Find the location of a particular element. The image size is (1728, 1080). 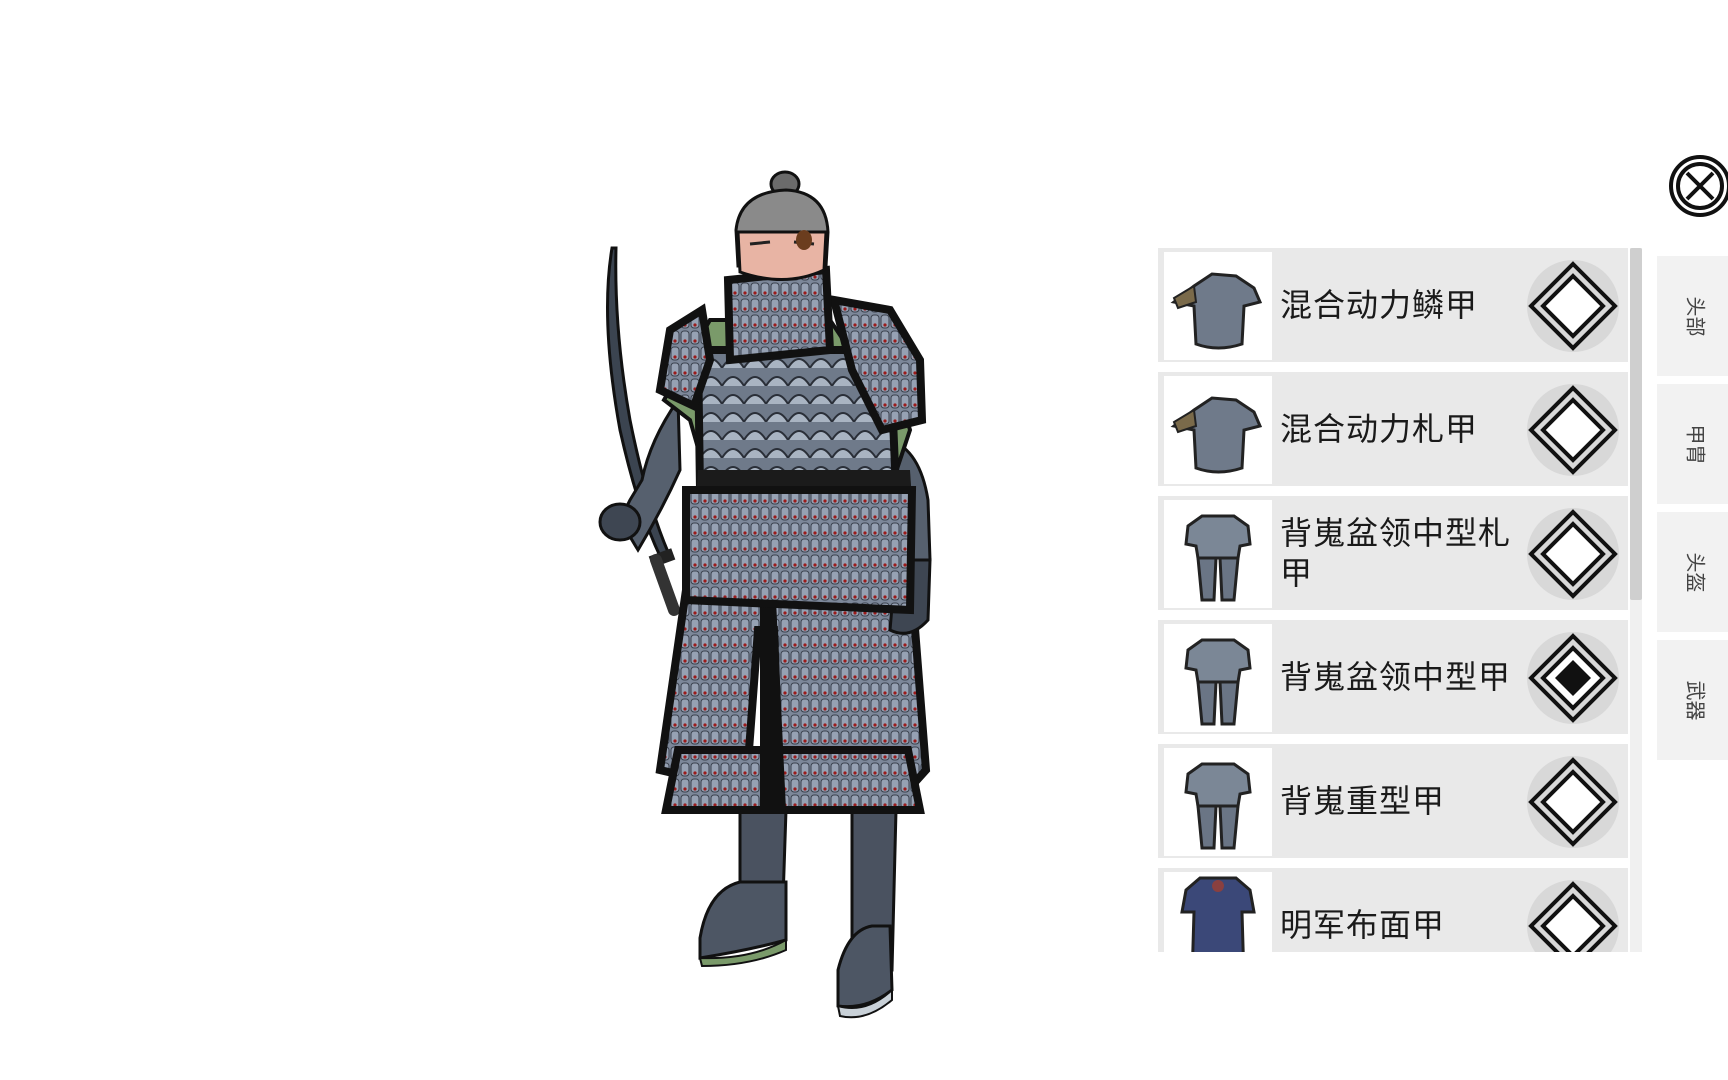

armor-name: 背嵬盆领中型札甲 is located at coordinates (1396, 553).